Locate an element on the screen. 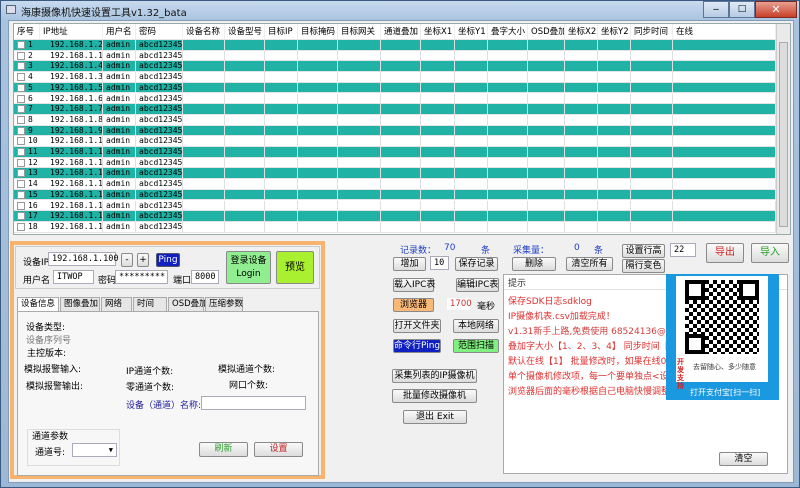  load-ipc-button: 载入IPC表 is located at coordinates (414, 285).